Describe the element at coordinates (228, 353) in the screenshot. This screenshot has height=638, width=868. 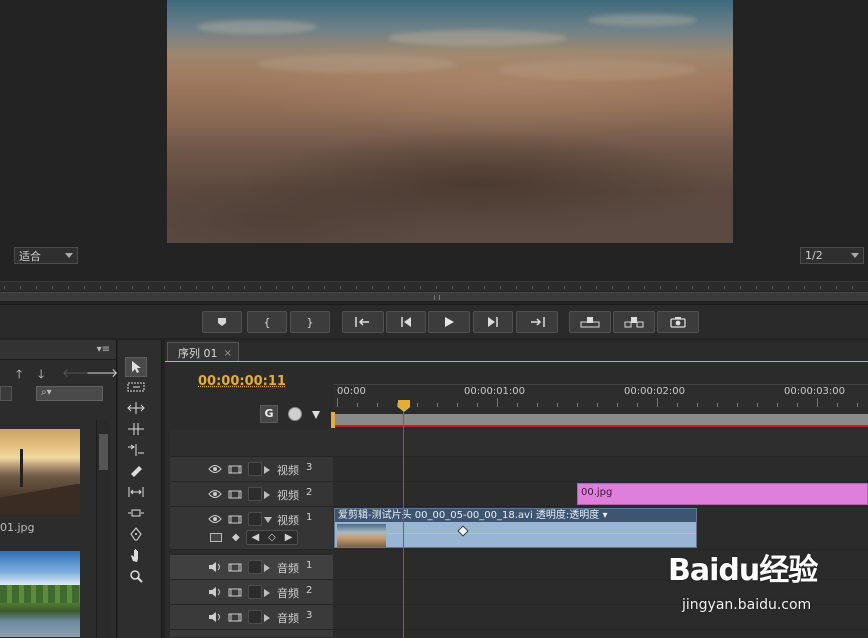
I see `close-icon: ×` at that location.